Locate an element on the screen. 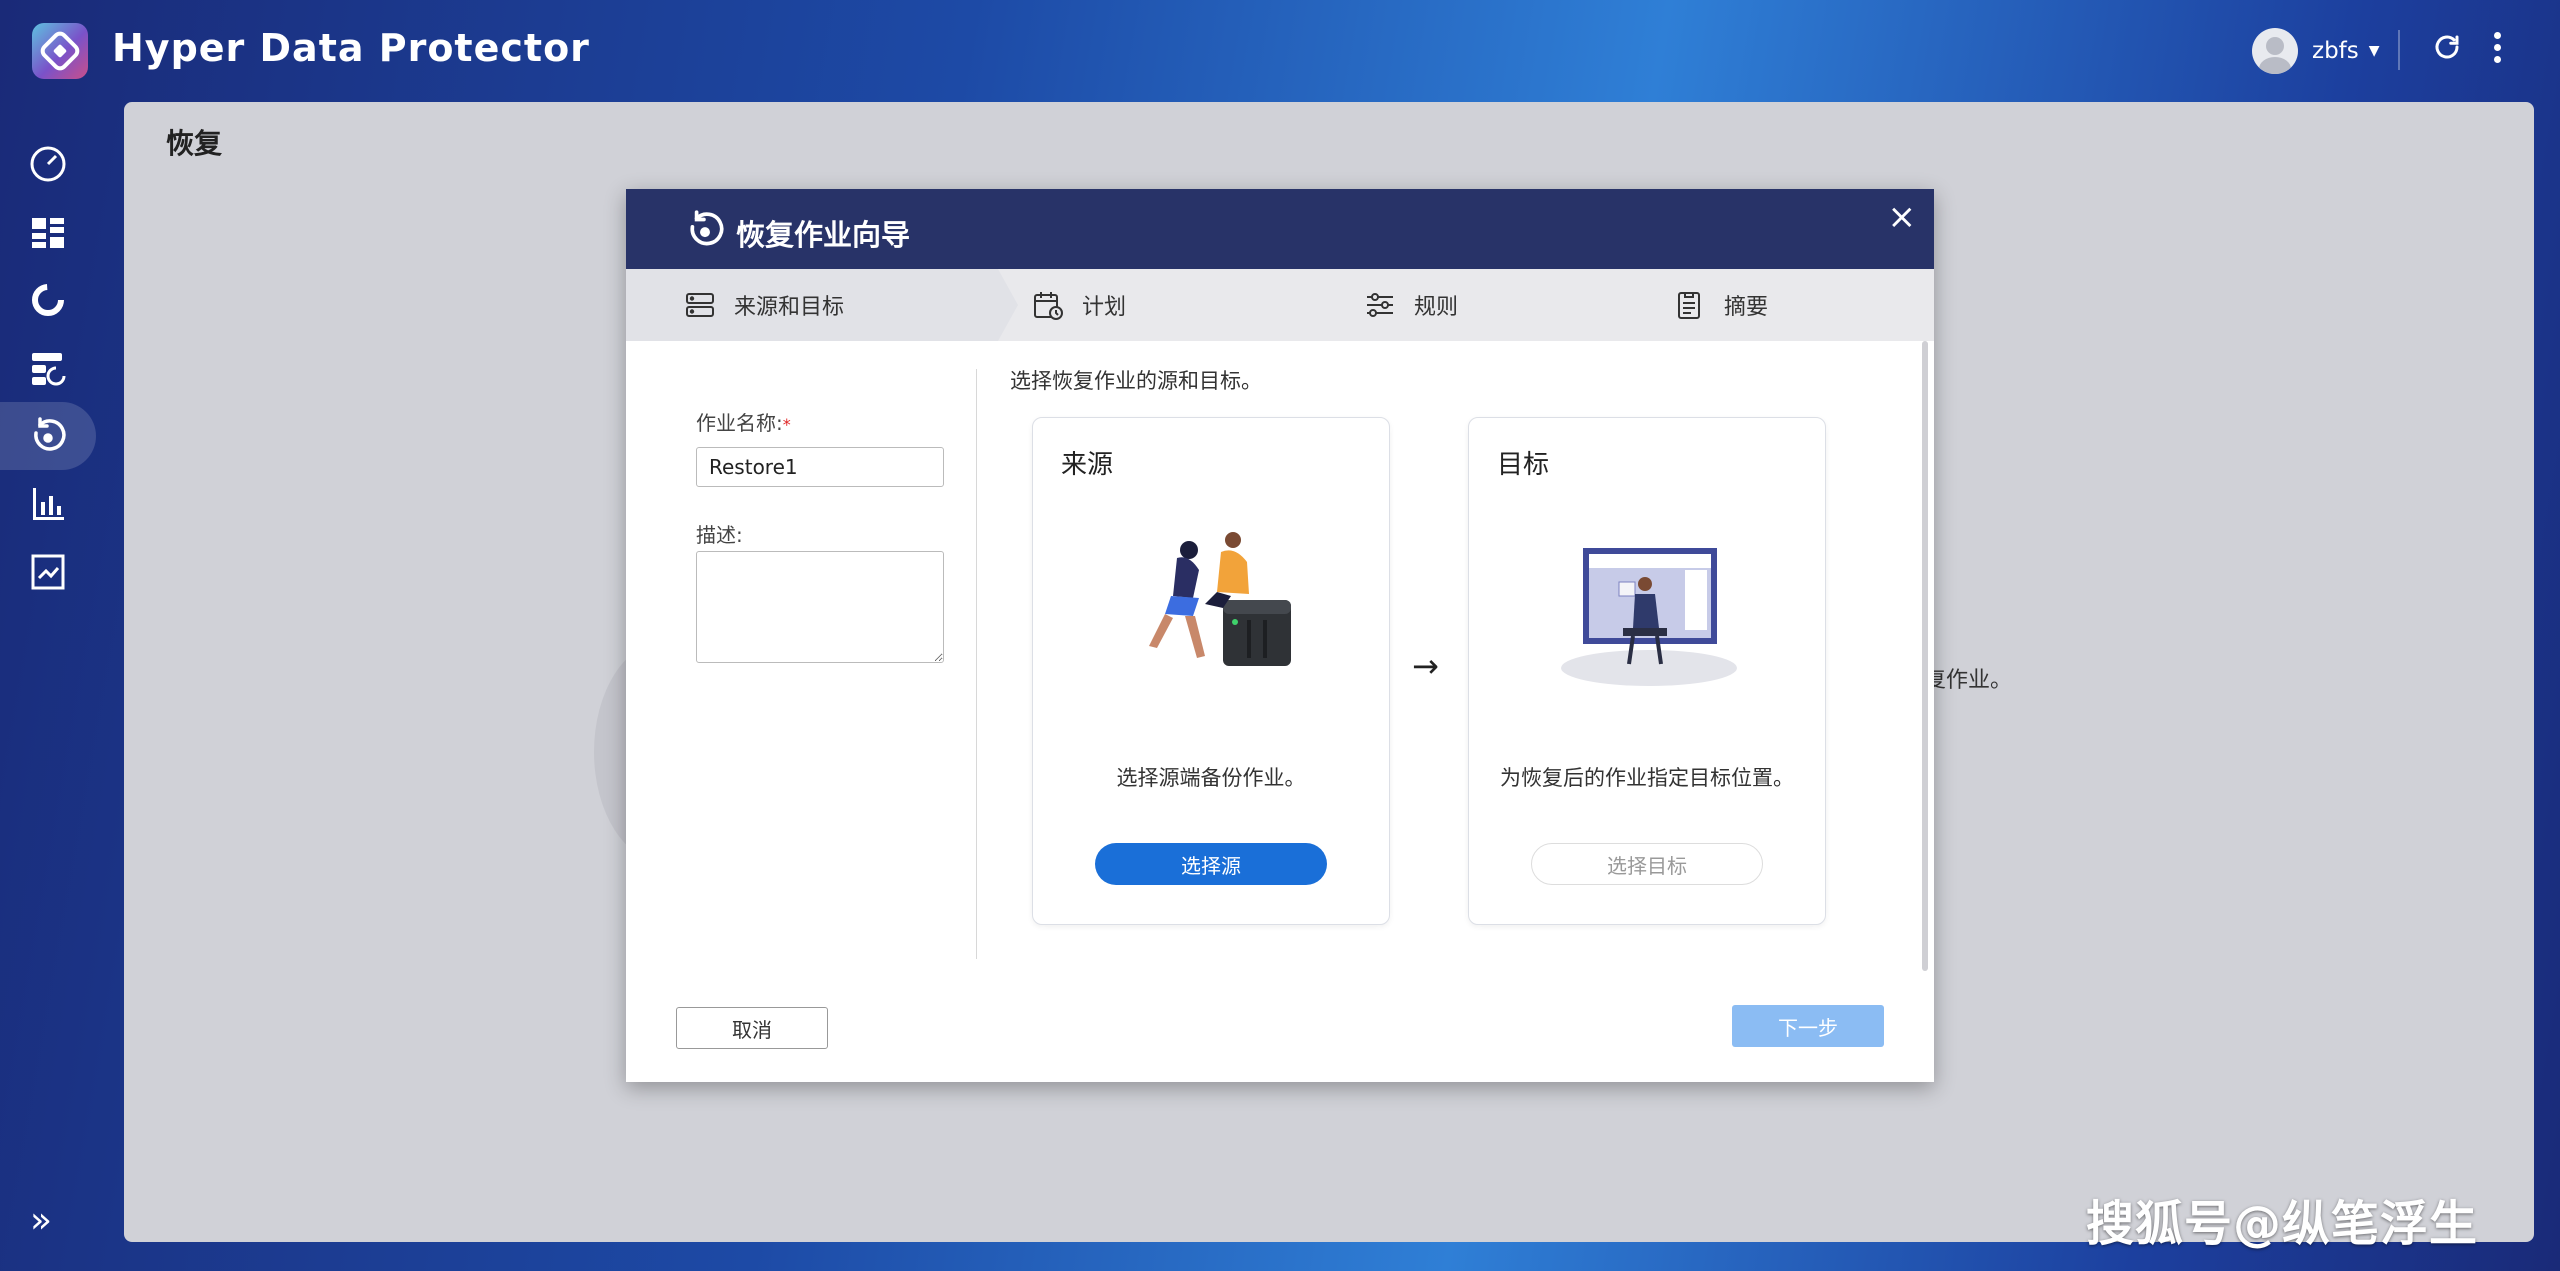 Image resolution: width=2560 pixels, height=1271 pixels. server-icon is located at coordinates (700, 305).